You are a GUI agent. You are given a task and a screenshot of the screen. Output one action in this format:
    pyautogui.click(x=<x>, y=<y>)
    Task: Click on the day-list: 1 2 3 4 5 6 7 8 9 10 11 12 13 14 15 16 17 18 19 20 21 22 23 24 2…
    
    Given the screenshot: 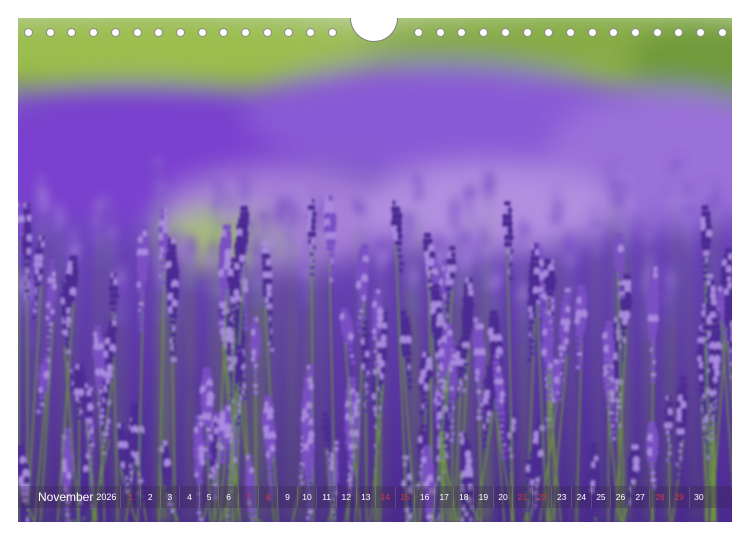 What is the action you would take?
    pyautogui.click(x=414, y=497)
    